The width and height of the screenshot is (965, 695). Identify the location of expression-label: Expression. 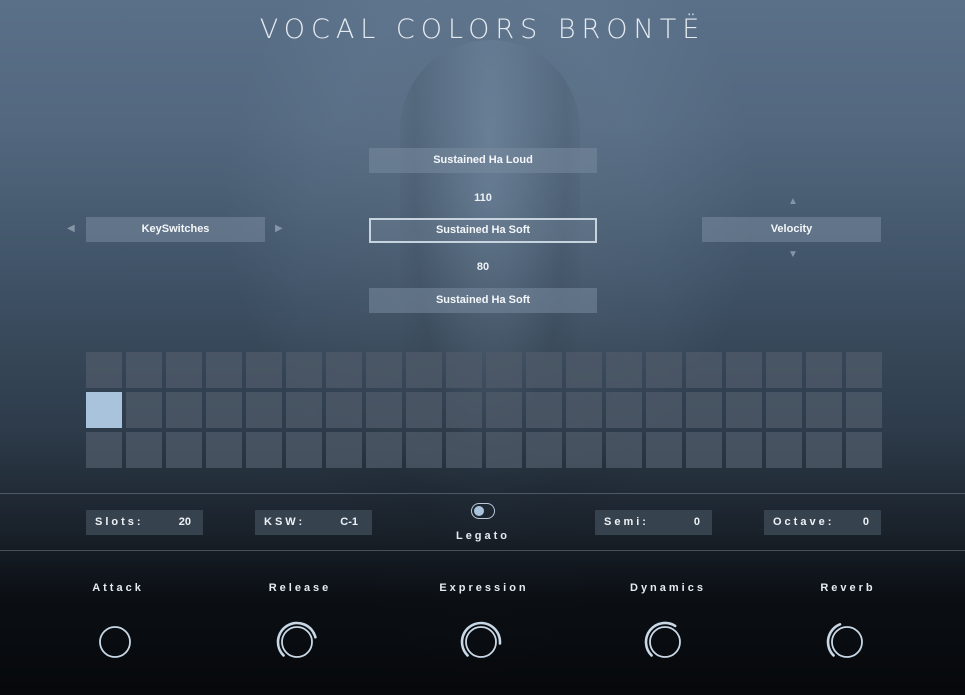
(484, 588).